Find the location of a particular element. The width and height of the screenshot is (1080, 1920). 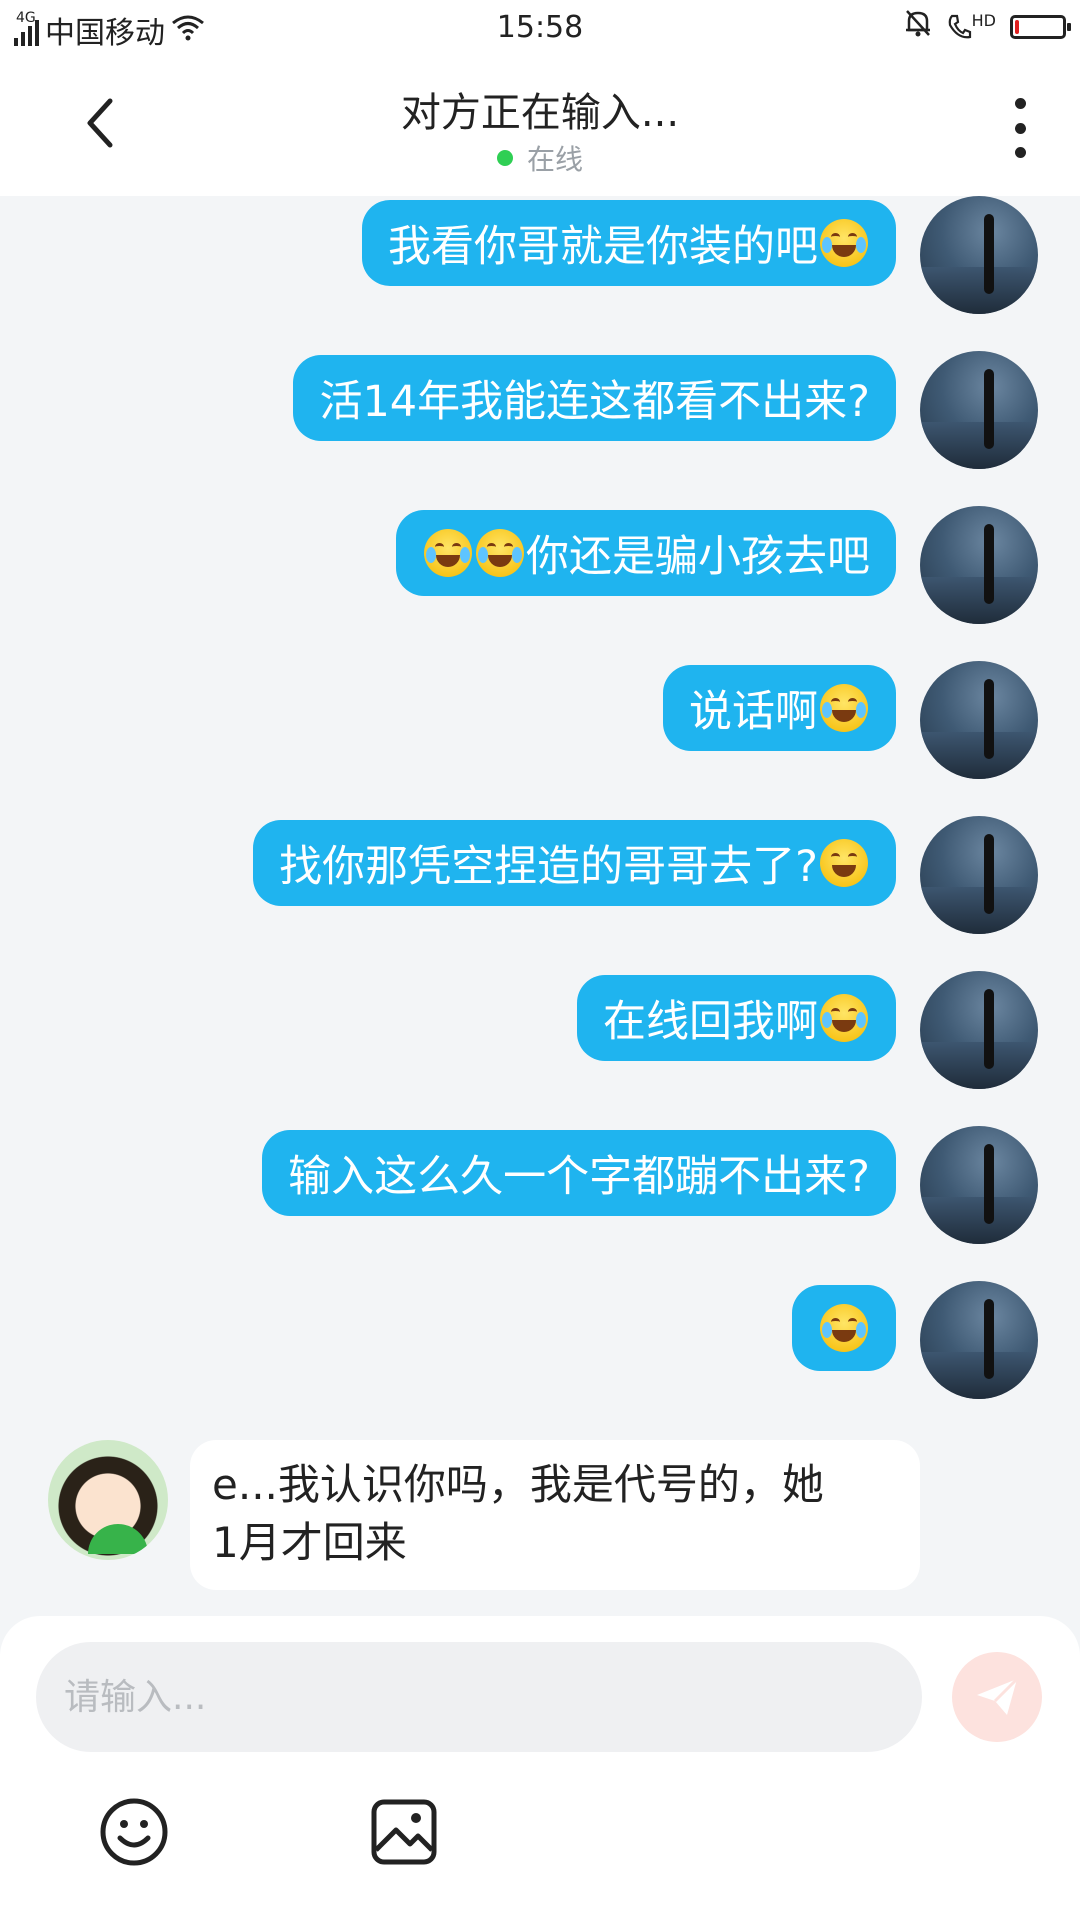

message-out-row: 活14年我能连这都看不出来? is located at coordinates (665, 410).